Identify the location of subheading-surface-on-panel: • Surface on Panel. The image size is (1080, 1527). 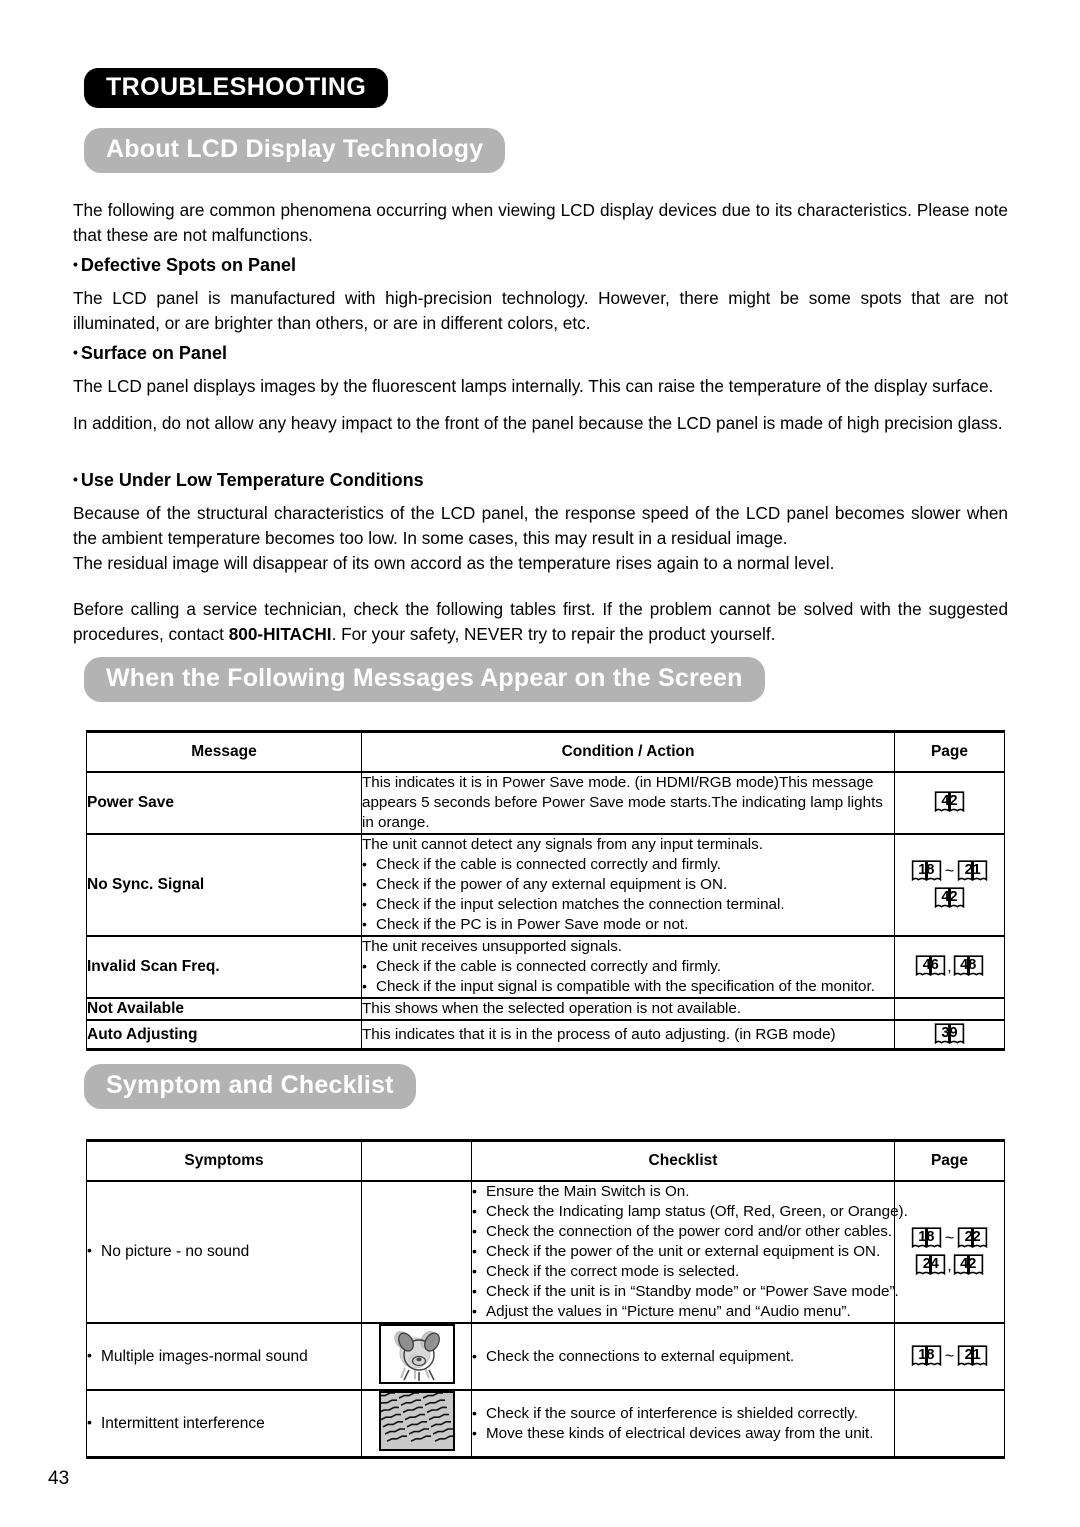
(150, 353).